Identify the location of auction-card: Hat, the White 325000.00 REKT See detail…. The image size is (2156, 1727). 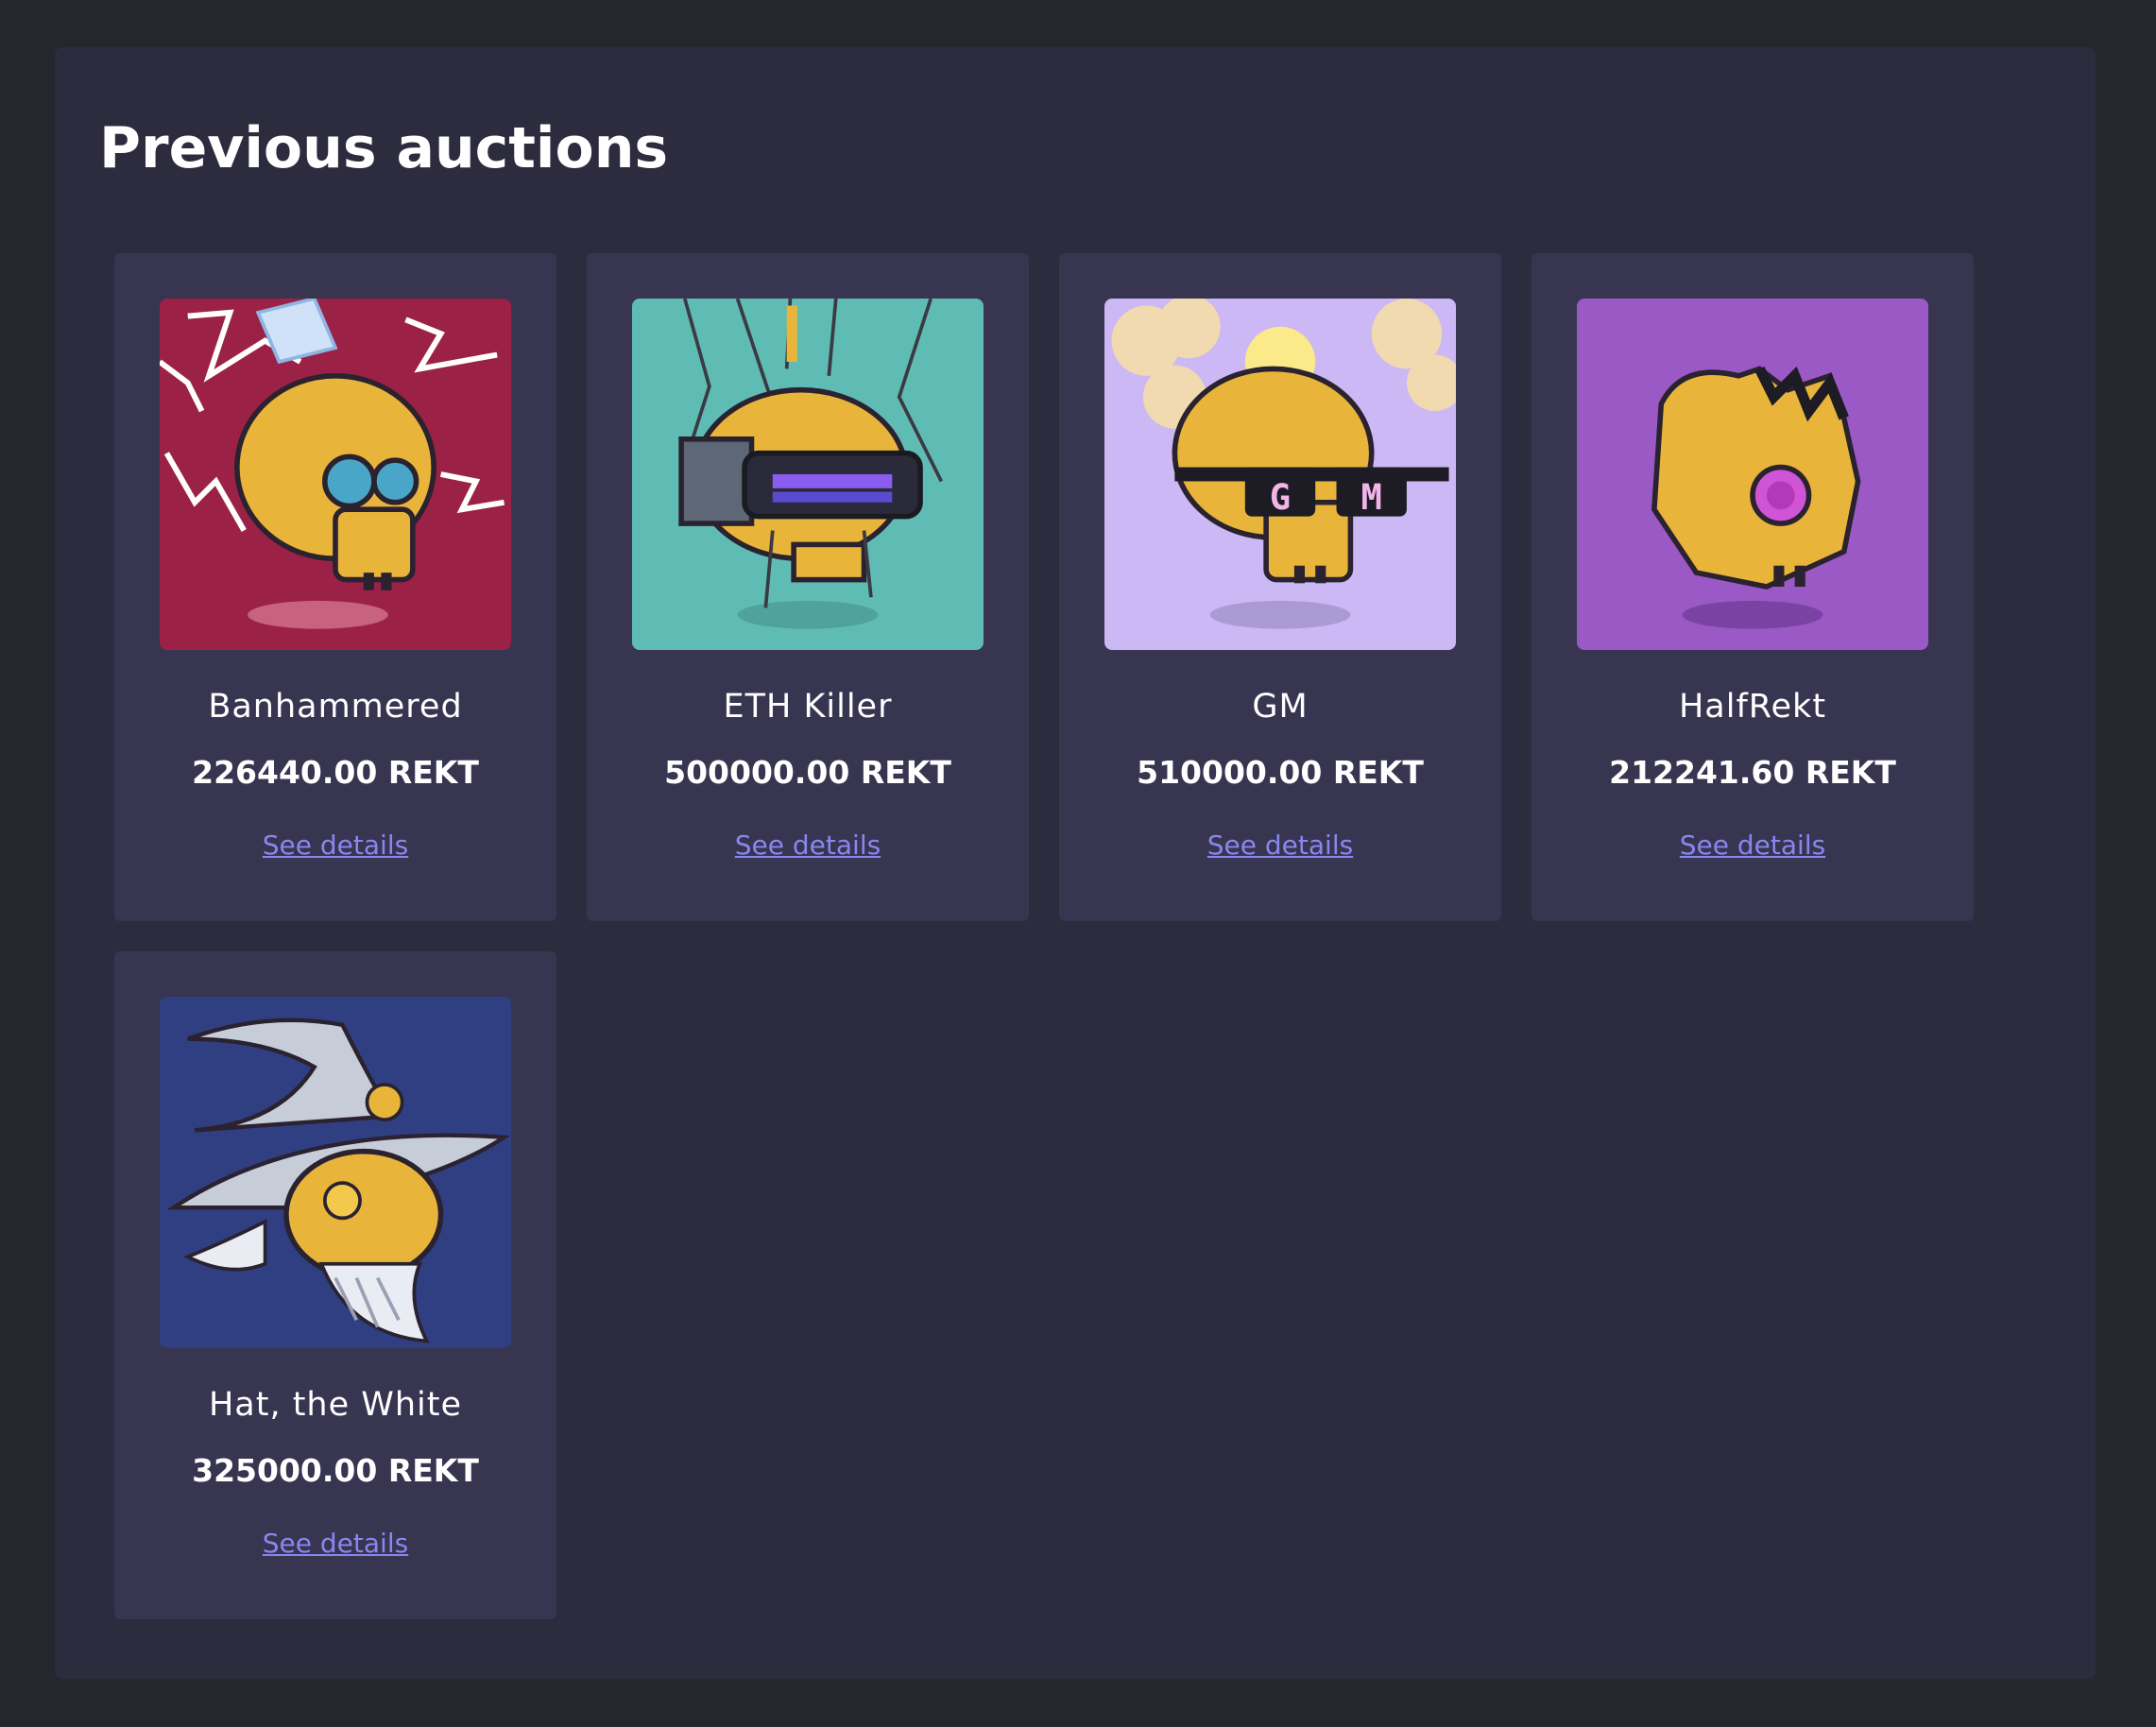
(335, 1285).